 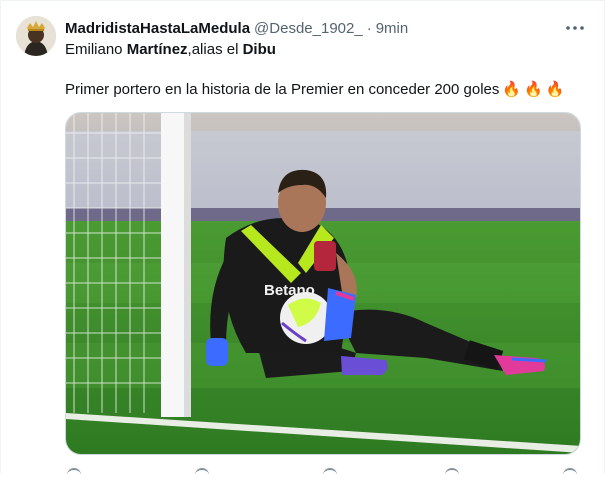 I want to click on like-icon, so click(x=330, y=473).